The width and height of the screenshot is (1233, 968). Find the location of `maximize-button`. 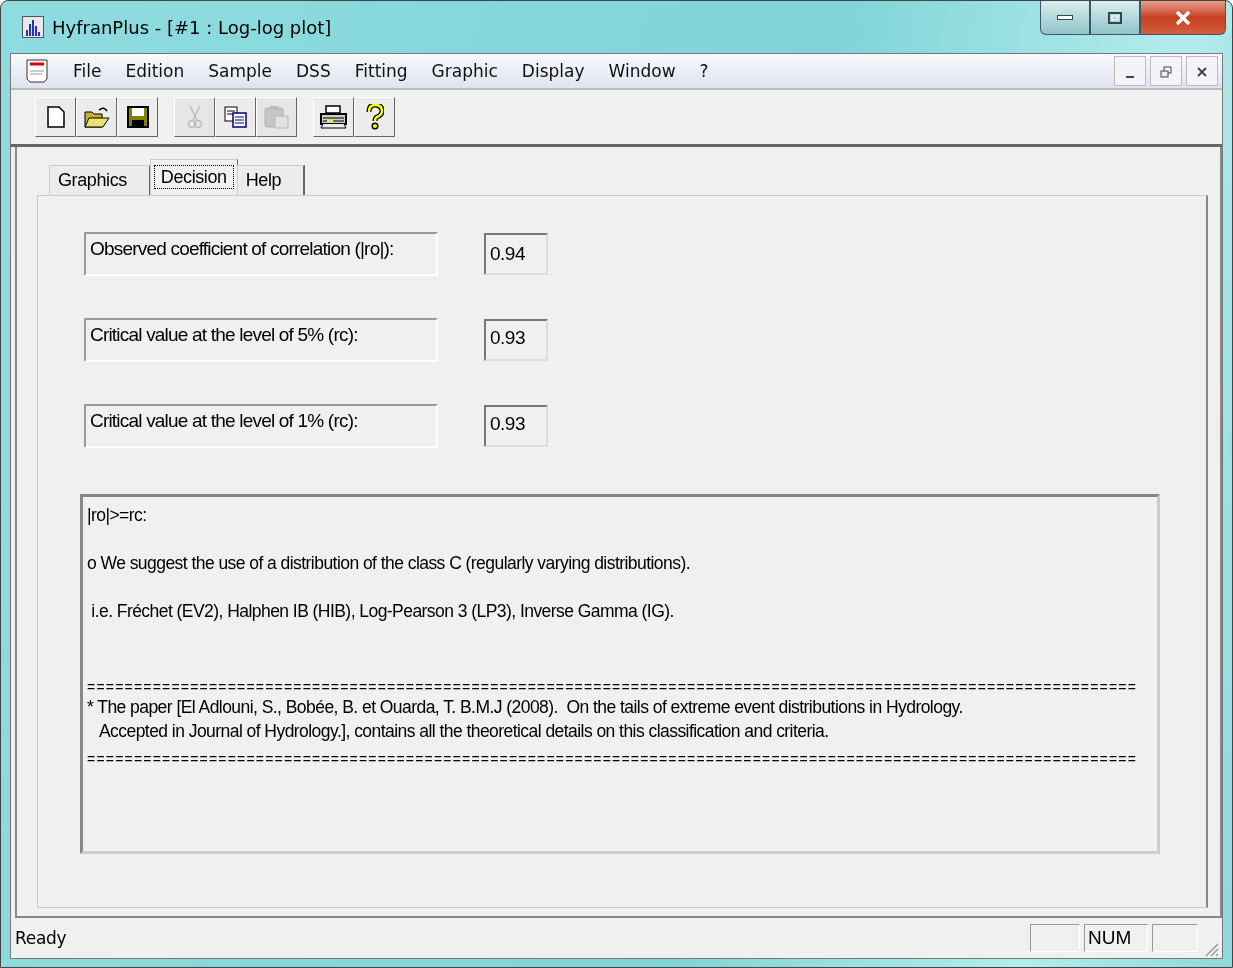

maximize-button is located at coordinates (1115, 18).